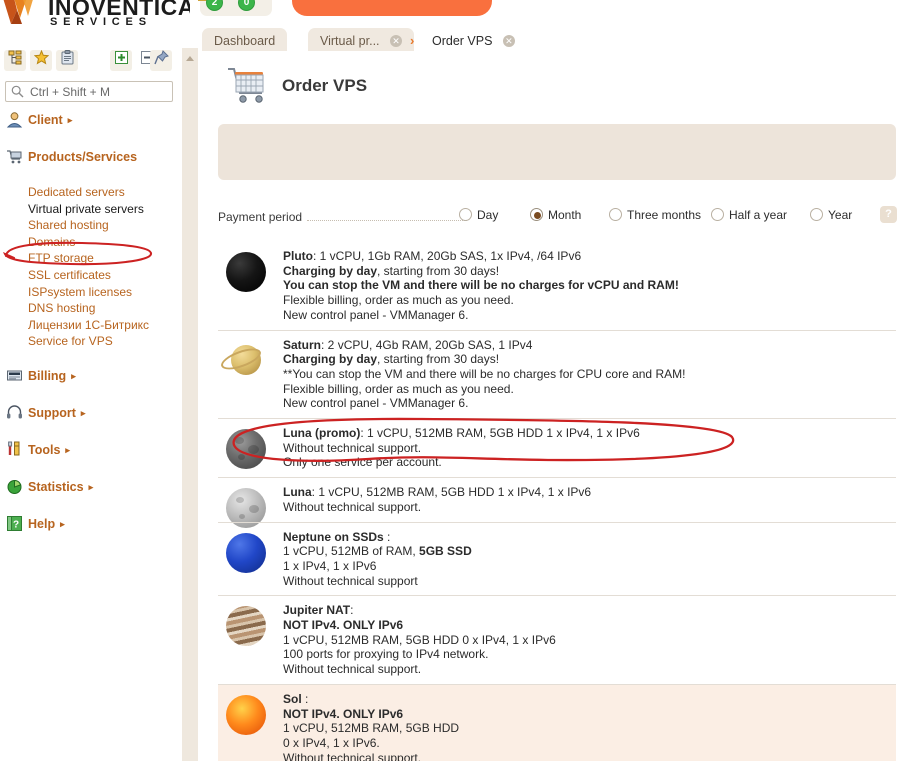  Describe the element at coordinates (325, 85) in the screenshot. I see `page-title: Order VPS` at that location.